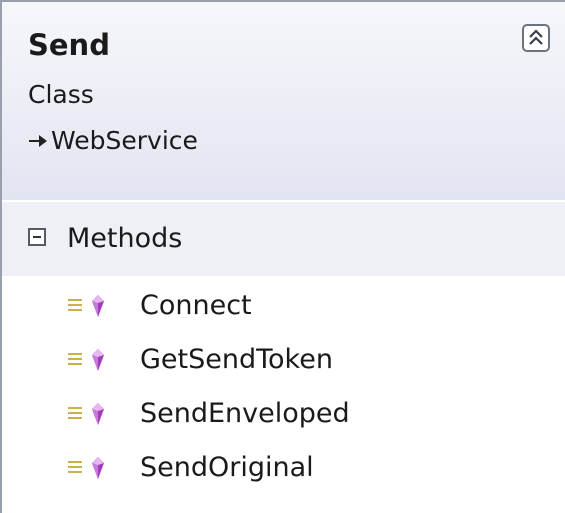 The height and width of the screenshot is (513, 565). I want to click on class-stereotype: Class, so click(61, 94).